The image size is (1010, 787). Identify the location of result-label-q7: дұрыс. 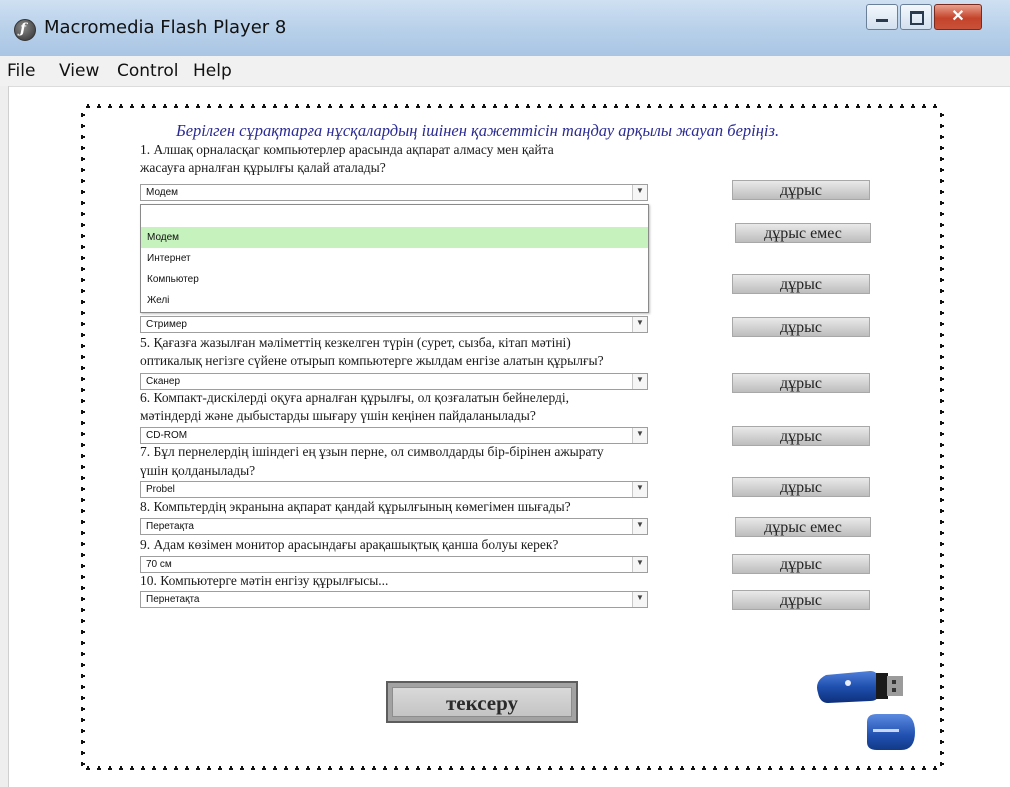
(801, 487).